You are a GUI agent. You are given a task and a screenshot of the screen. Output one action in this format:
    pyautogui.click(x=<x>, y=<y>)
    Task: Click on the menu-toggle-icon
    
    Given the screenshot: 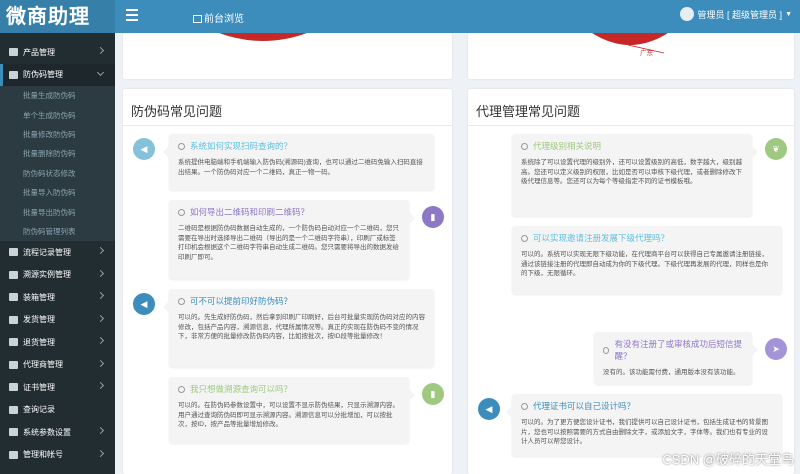 What is the action you would take?
    pyautogui.click(x=132, y=16)
    